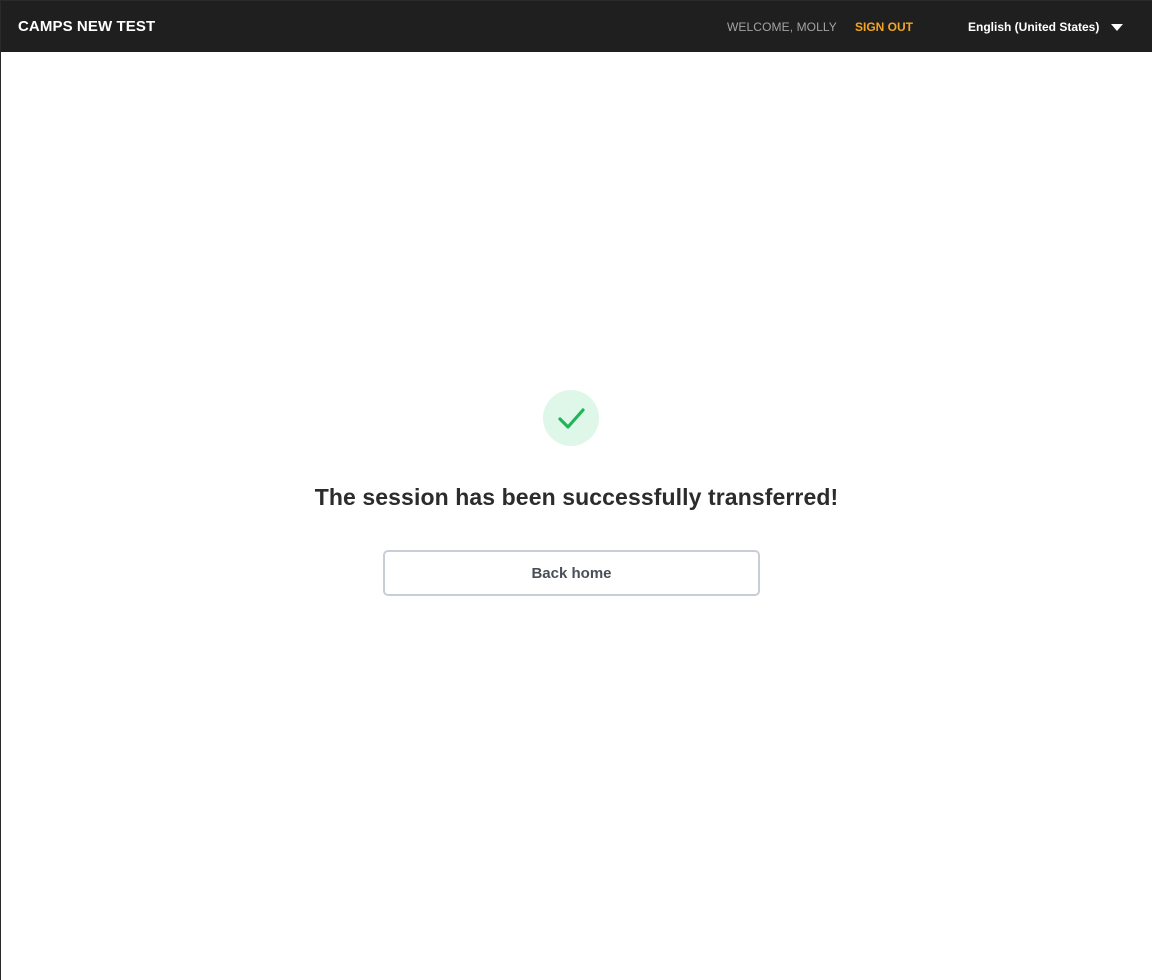 This screenshot has width=1152, height=980. I want to click on welcome-text: WELCOME, MOLLY, so click(782, 27).